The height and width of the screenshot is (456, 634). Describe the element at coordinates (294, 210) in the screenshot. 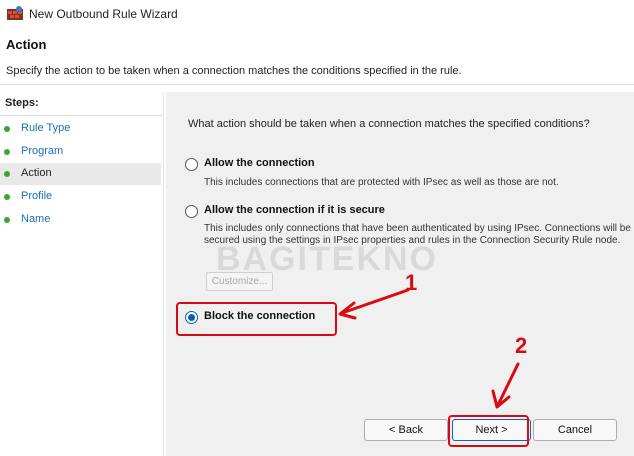

I see `allow-if-secure-label: Allow the connection if it is secure` at that location.